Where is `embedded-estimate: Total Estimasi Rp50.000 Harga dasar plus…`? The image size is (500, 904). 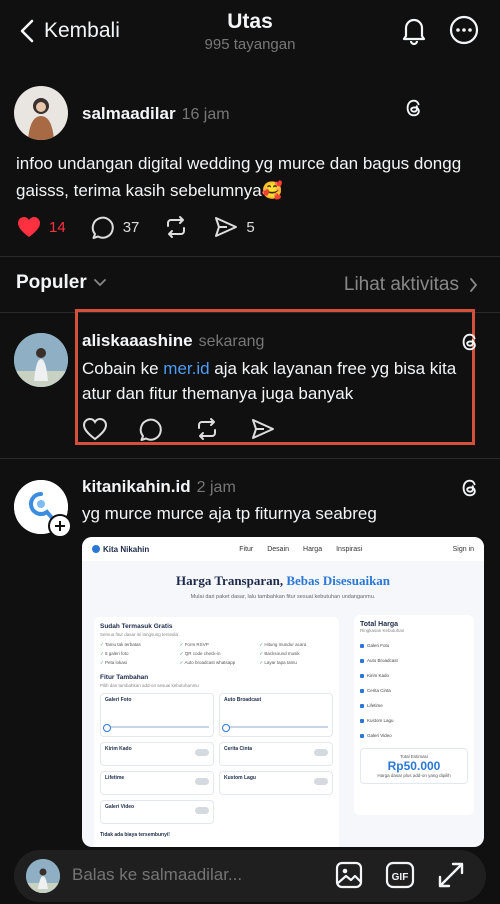
embedded-estimate: Total Estimasi Rp50.000 Harga dasar plus… is located at coordinates (414, 766).